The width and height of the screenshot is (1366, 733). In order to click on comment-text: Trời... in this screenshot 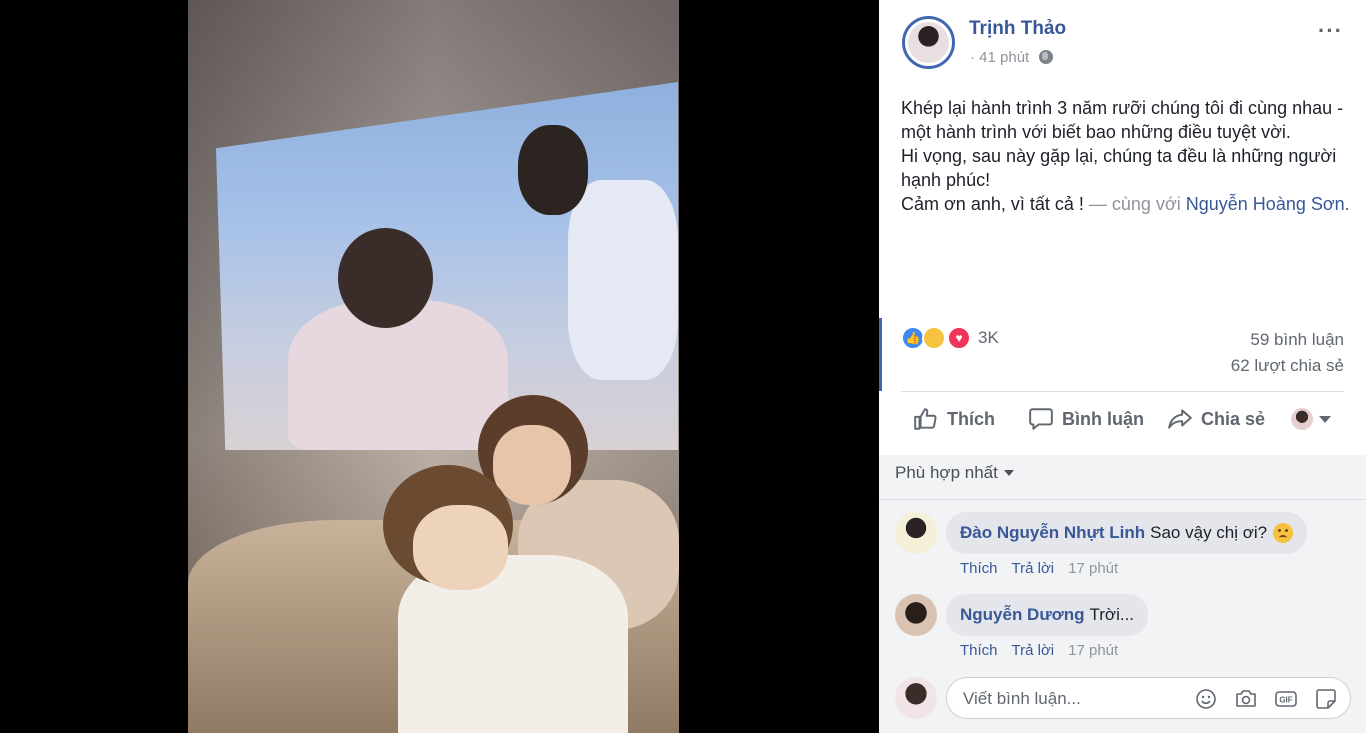, I will do `click(1112, 614)`.